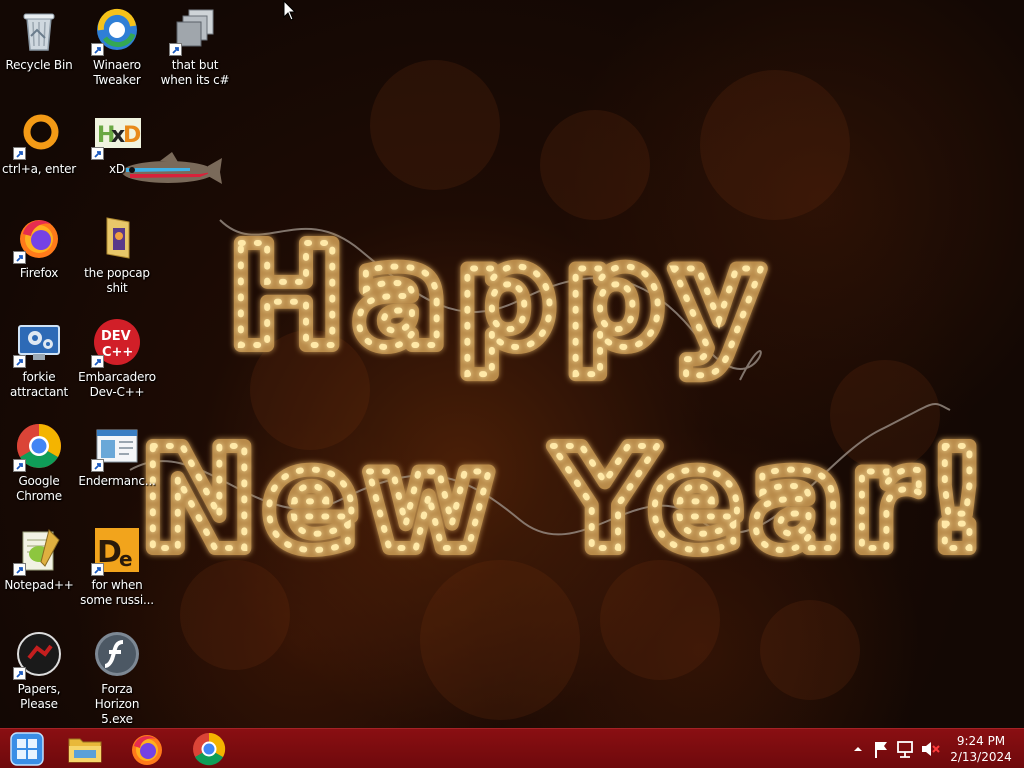 This screenshot has height=773, width=1024. I want to click on action-center-flag-icon, so click(881, 750).